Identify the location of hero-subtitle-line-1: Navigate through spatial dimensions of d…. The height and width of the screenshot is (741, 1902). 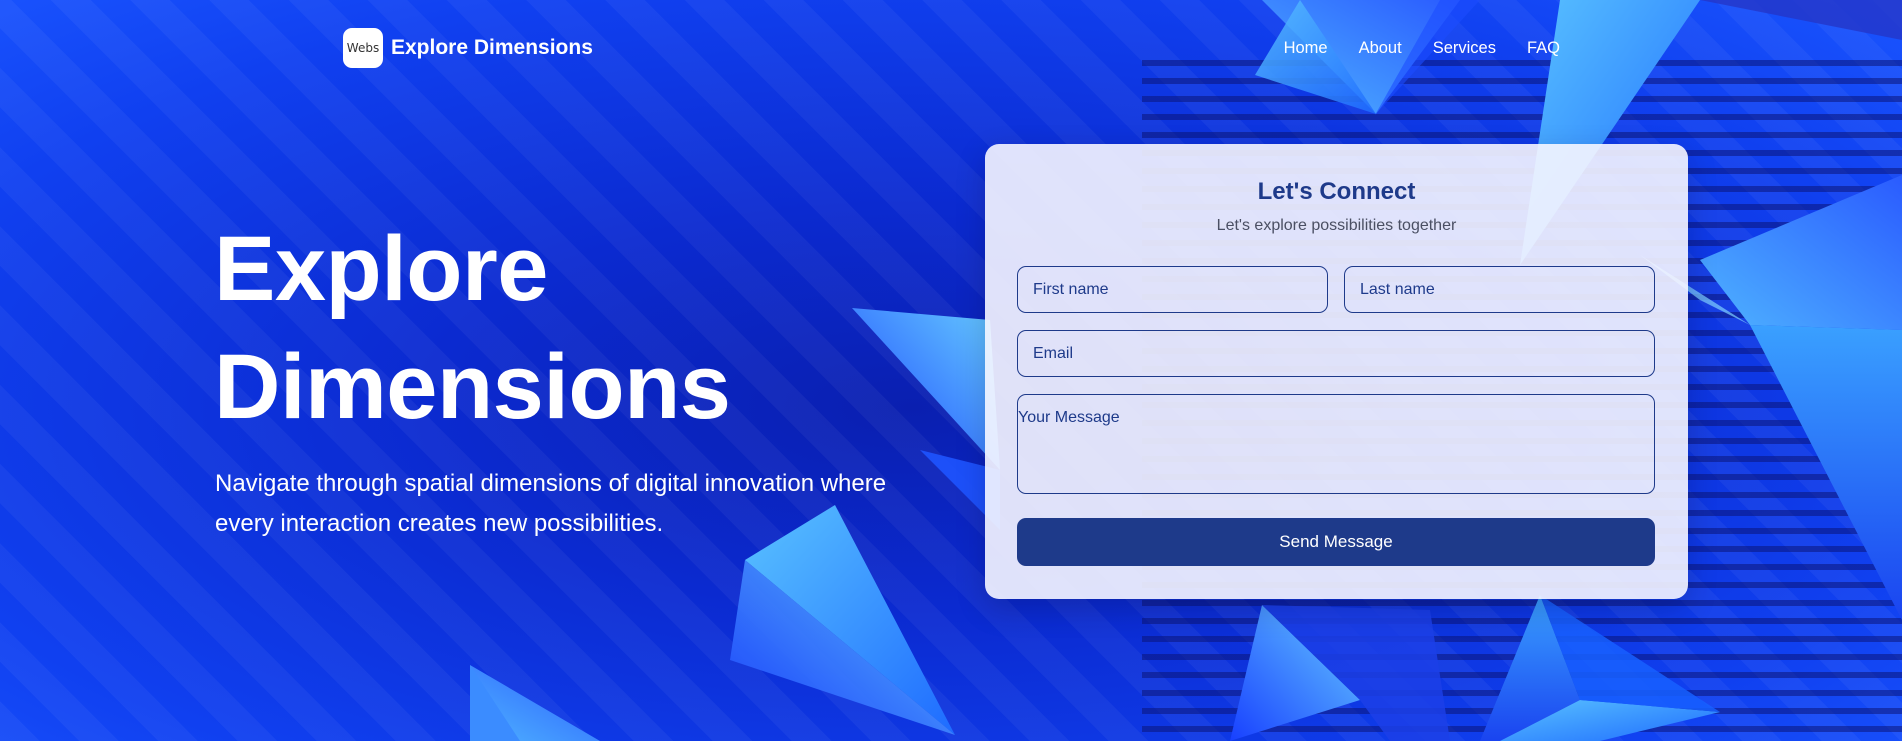
(551, 483).